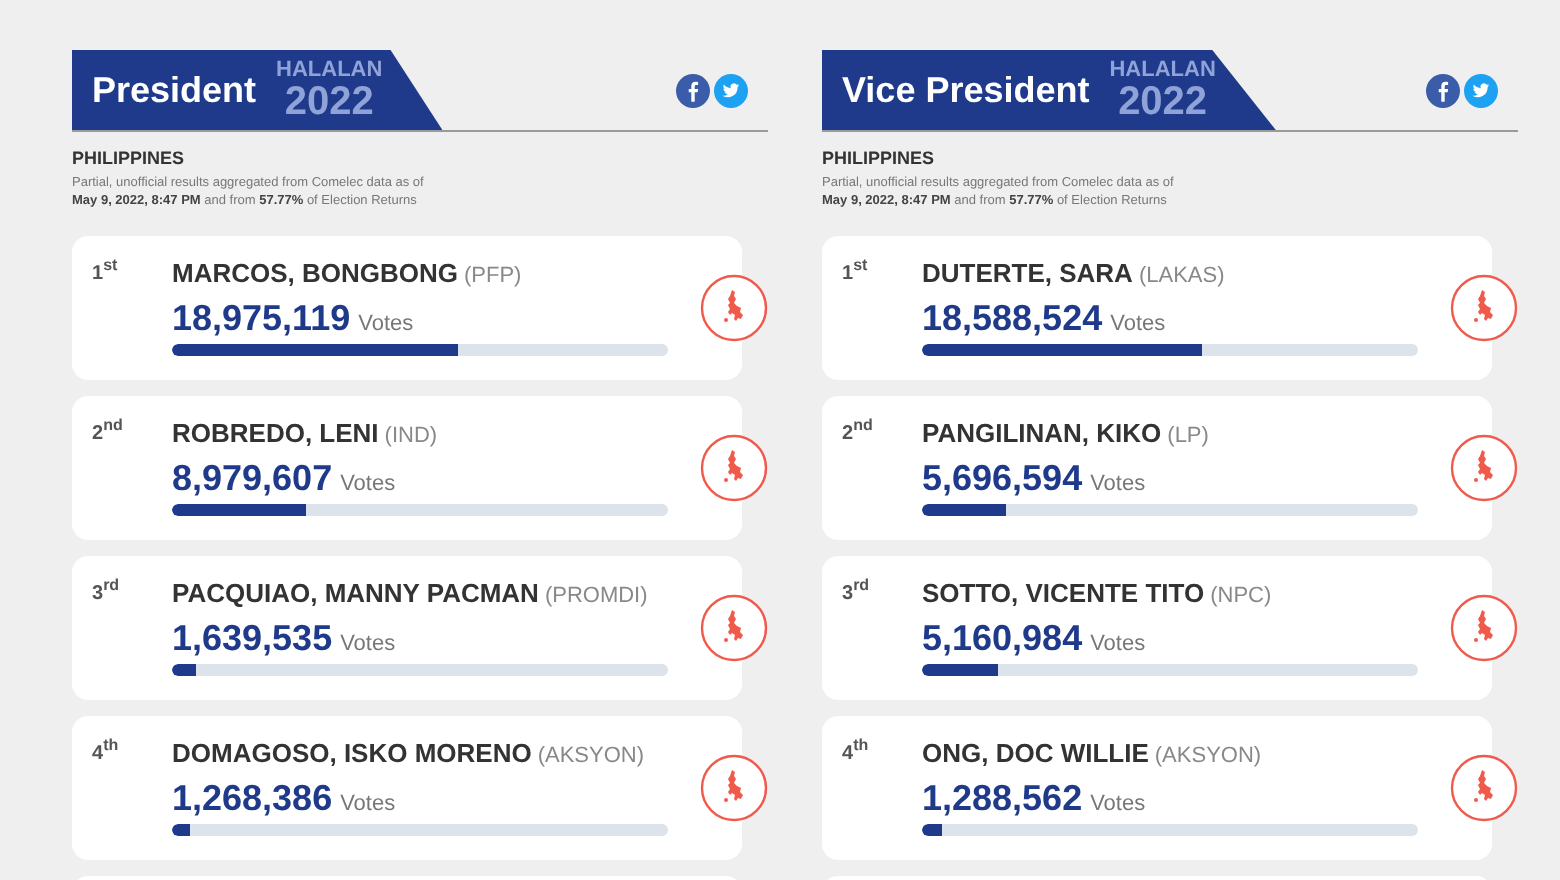  Describe the element at coordinates (1188, 436) in the screenshot. I see `party-label: (LP)` at that location.